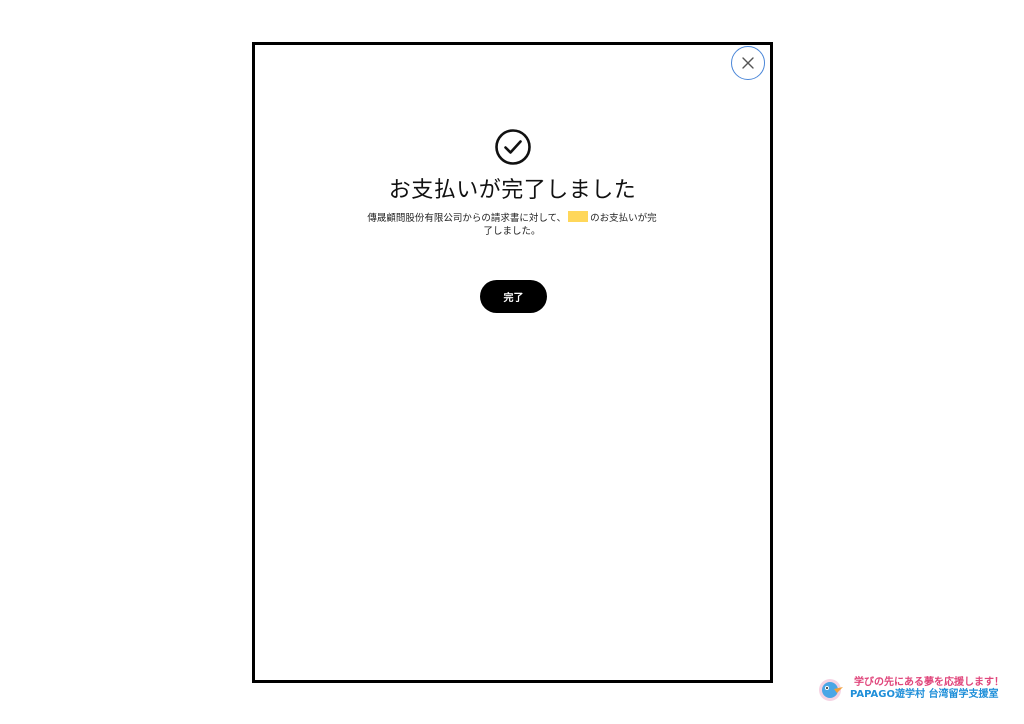  What do you see at coordinates (924, 694) in the screenshot?
I see `footer-brand-name: PAPAGO遊学村 台湾留学支援室` at bounding box center [924, 694].